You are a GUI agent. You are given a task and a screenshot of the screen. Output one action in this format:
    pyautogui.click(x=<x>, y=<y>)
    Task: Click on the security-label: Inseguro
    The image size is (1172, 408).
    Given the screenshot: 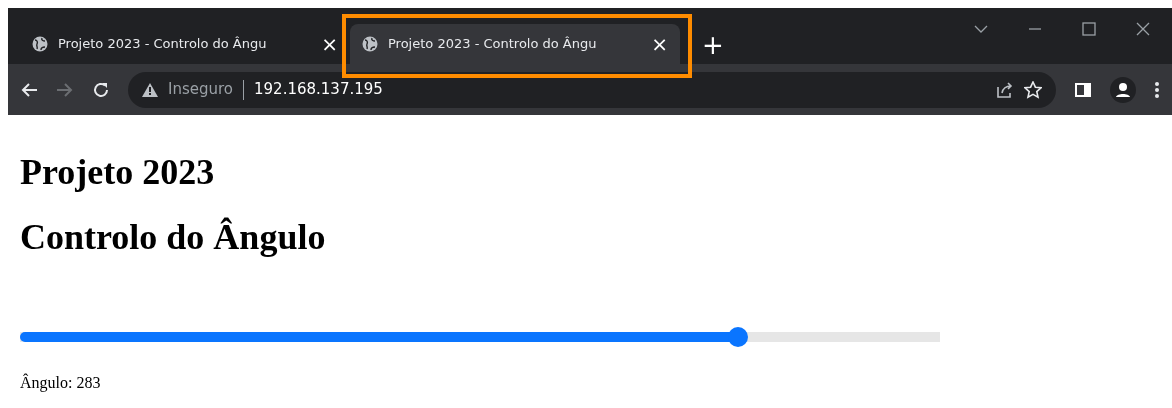 What is the action you would take?
    pyautogui.click(x=201, y=90)
    